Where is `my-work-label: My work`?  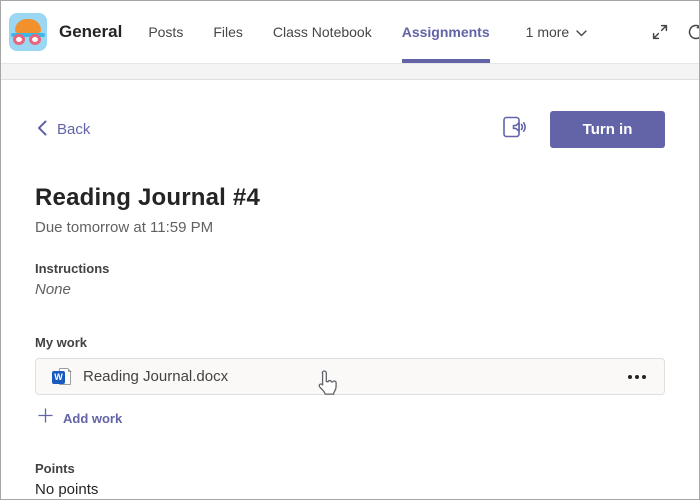
my-work-label: My work is located at coordinates (61, 342).